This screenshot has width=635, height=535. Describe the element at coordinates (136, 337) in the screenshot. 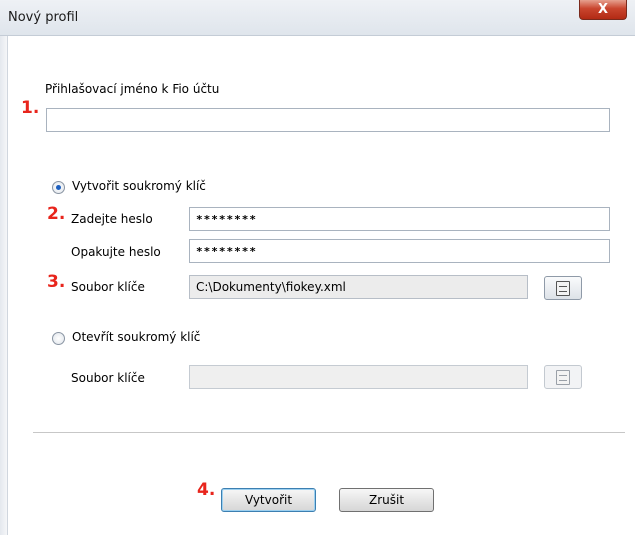

I see `open-key-label: Otevřít soukromý klíč` at that location.